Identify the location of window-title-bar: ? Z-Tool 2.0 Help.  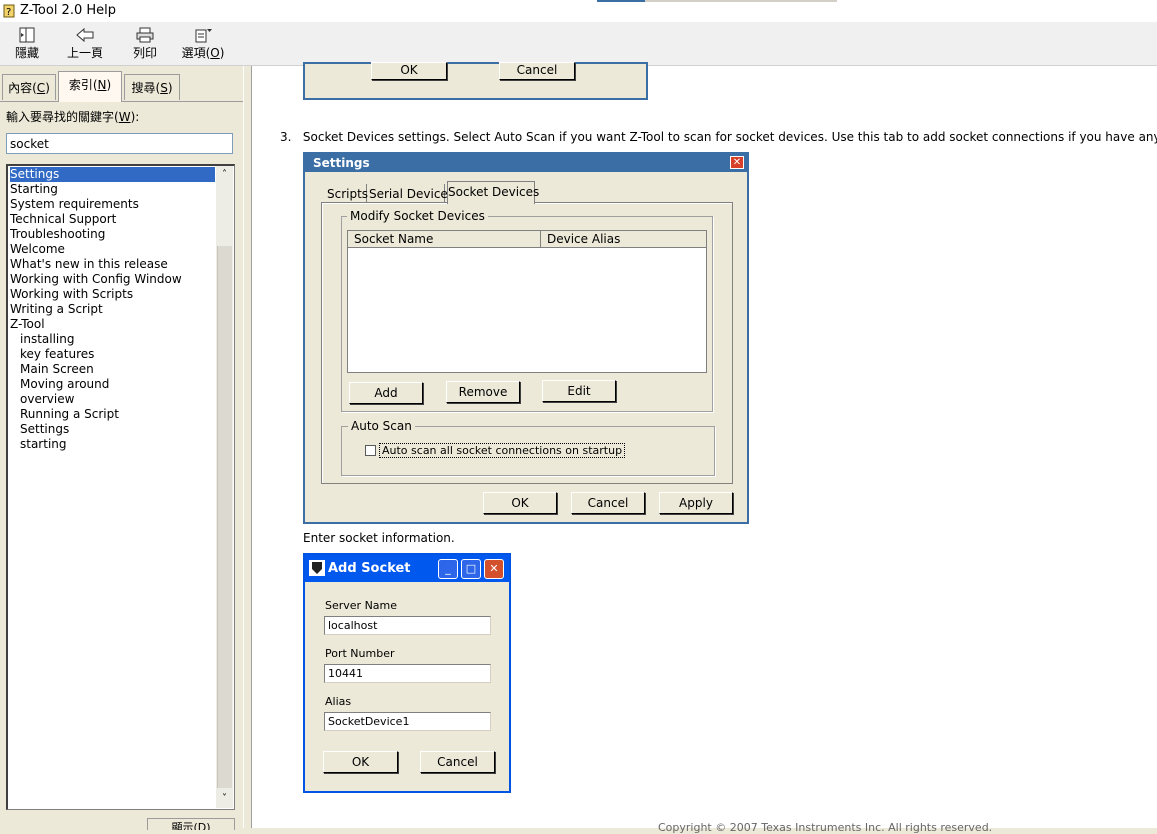
(578, 11).